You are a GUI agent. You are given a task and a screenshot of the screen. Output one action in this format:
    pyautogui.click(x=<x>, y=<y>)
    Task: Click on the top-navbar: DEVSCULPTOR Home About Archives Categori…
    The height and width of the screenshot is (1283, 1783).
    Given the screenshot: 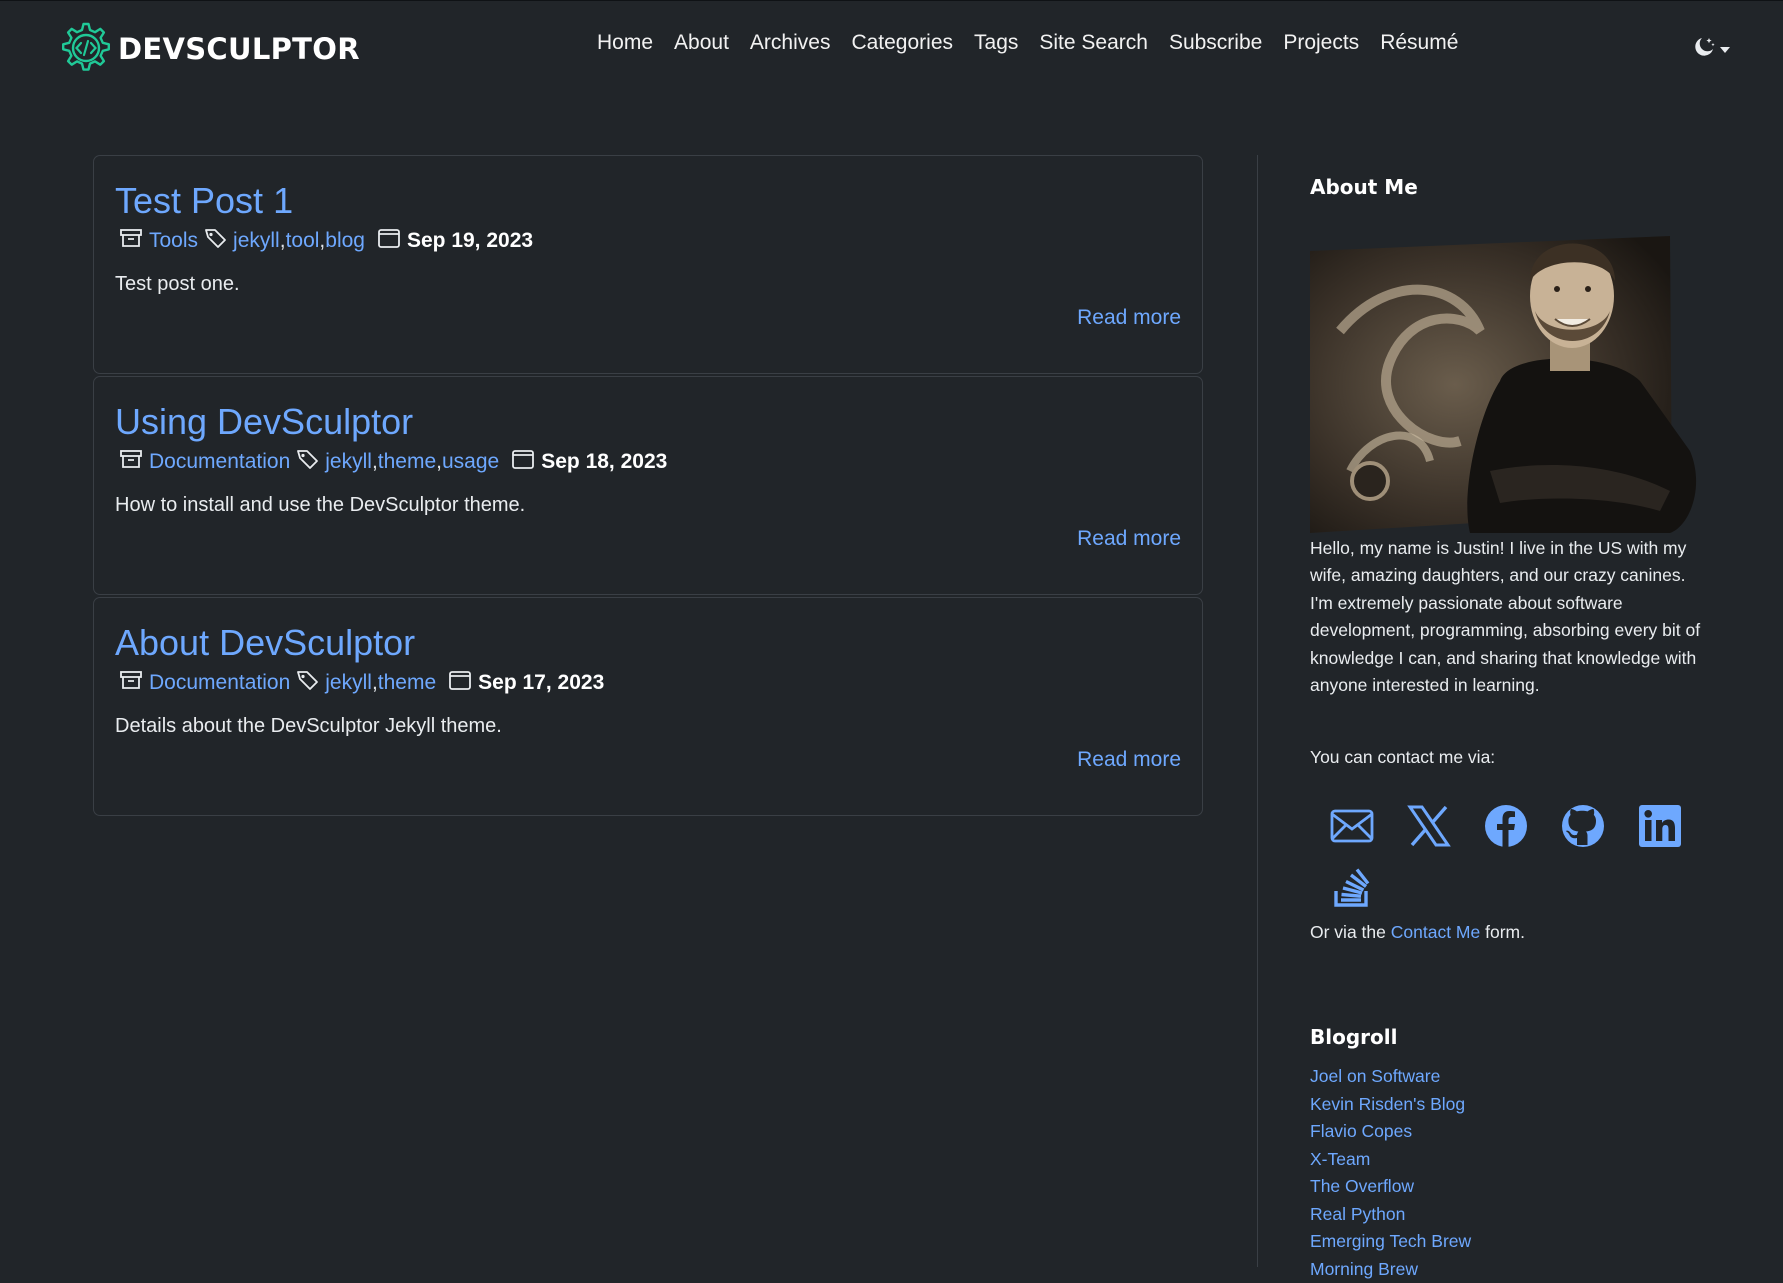 What is the action you would take?
    pyautogui.click(x=891, y=48)
    